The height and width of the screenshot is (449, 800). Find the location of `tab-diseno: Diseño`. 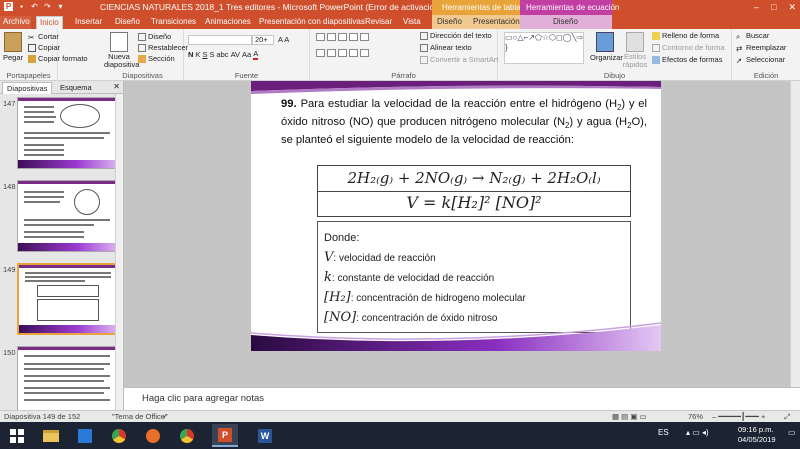

tab-diseno: Diseño is located at coordinates (127, 22).